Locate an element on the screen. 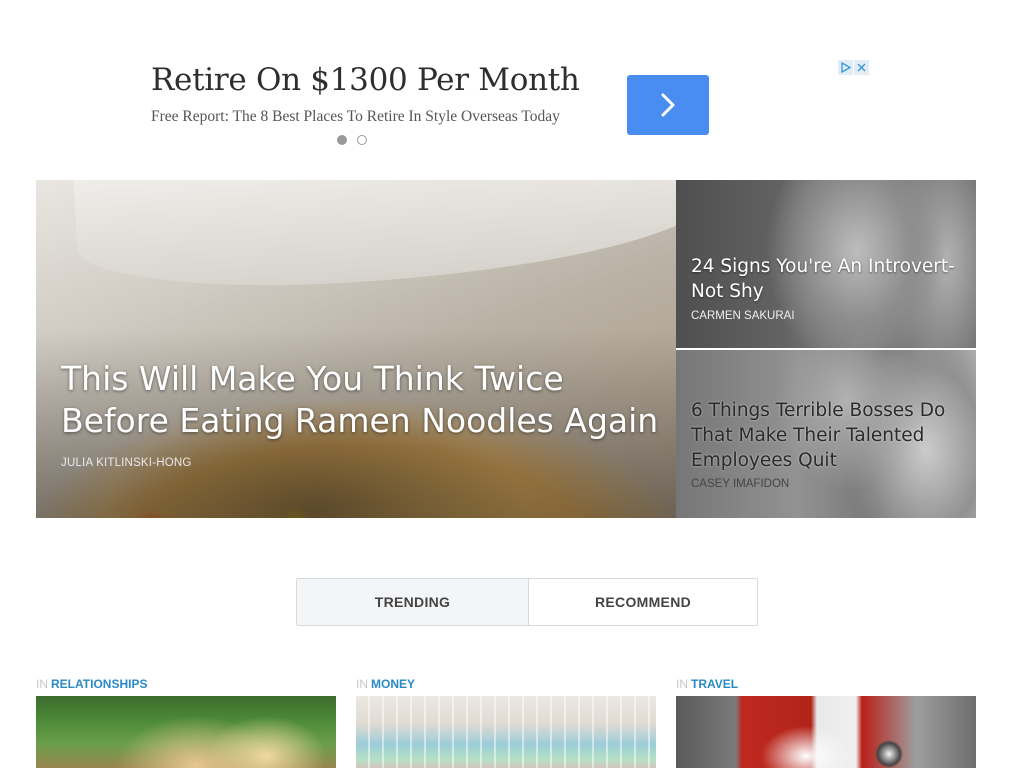 The width and height of the screenshot is (1024, 768). article-card: IN MONEY is located at coordinates (506, 722).